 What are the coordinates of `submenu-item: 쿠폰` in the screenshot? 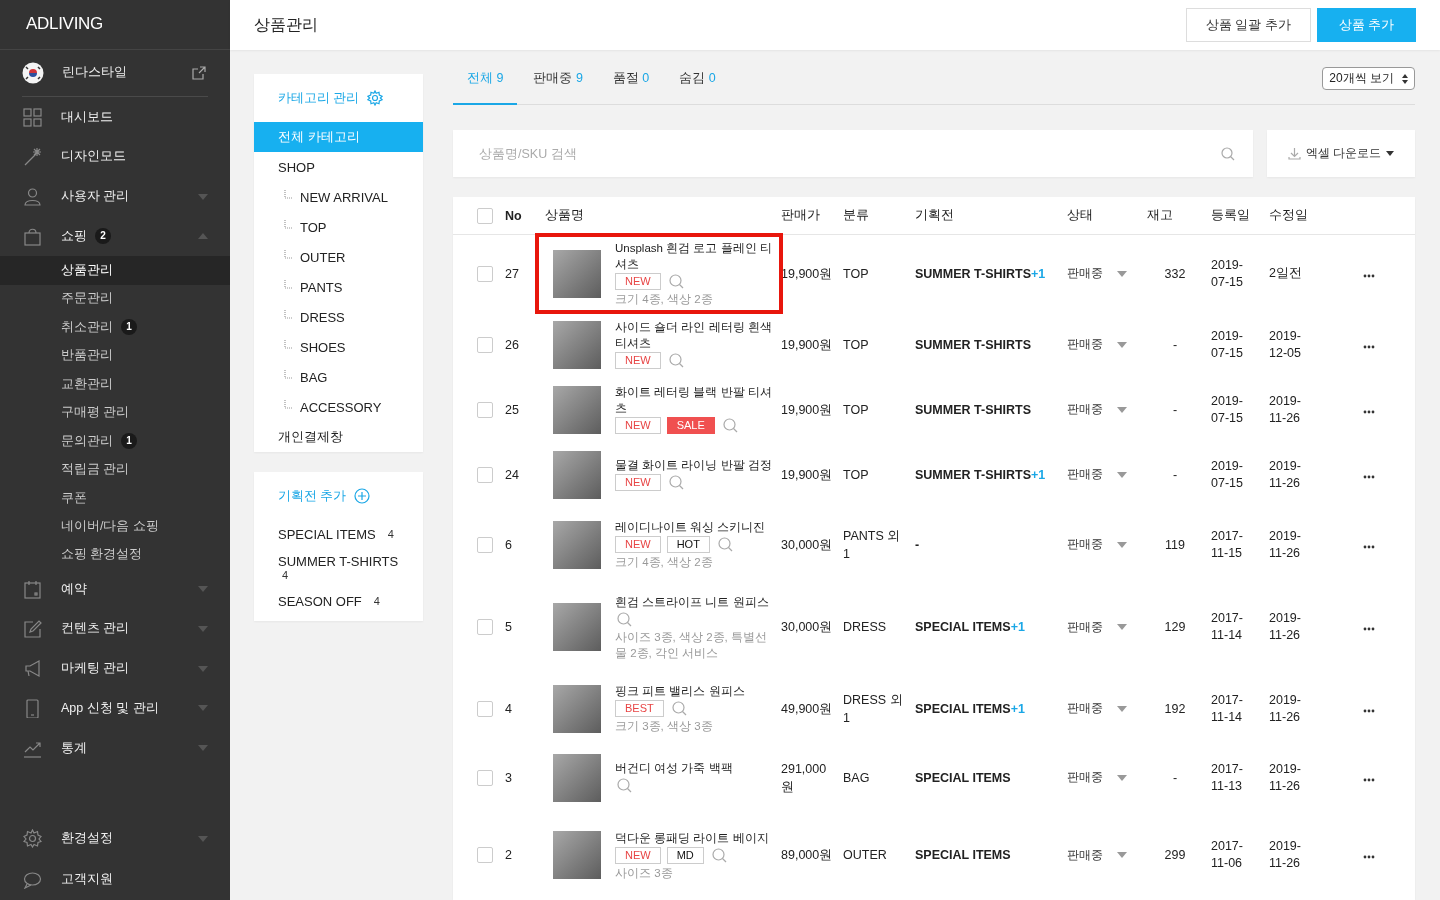 It's located at (115, 498).